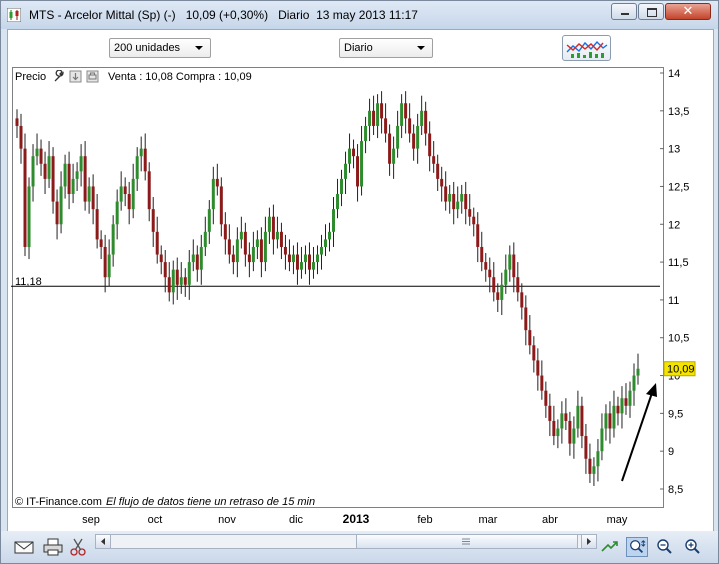 Image resolution: width=719 pixels, height=564 pixels. I want to click on minimize-button, so click(624, 11).